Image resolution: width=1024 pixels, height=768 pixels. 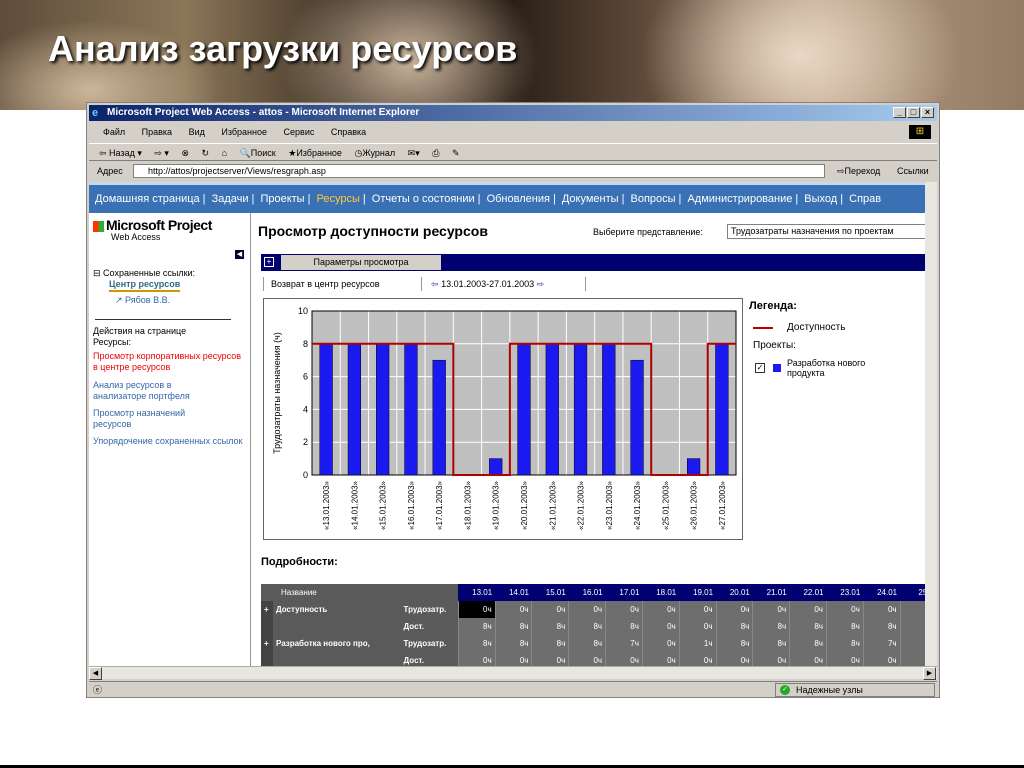 What do you see at coordinates (325, 284) in the screenshot?
I see `back-to-resource-center: Возврат в центр ресурсов` at bounding box center [325, 284].